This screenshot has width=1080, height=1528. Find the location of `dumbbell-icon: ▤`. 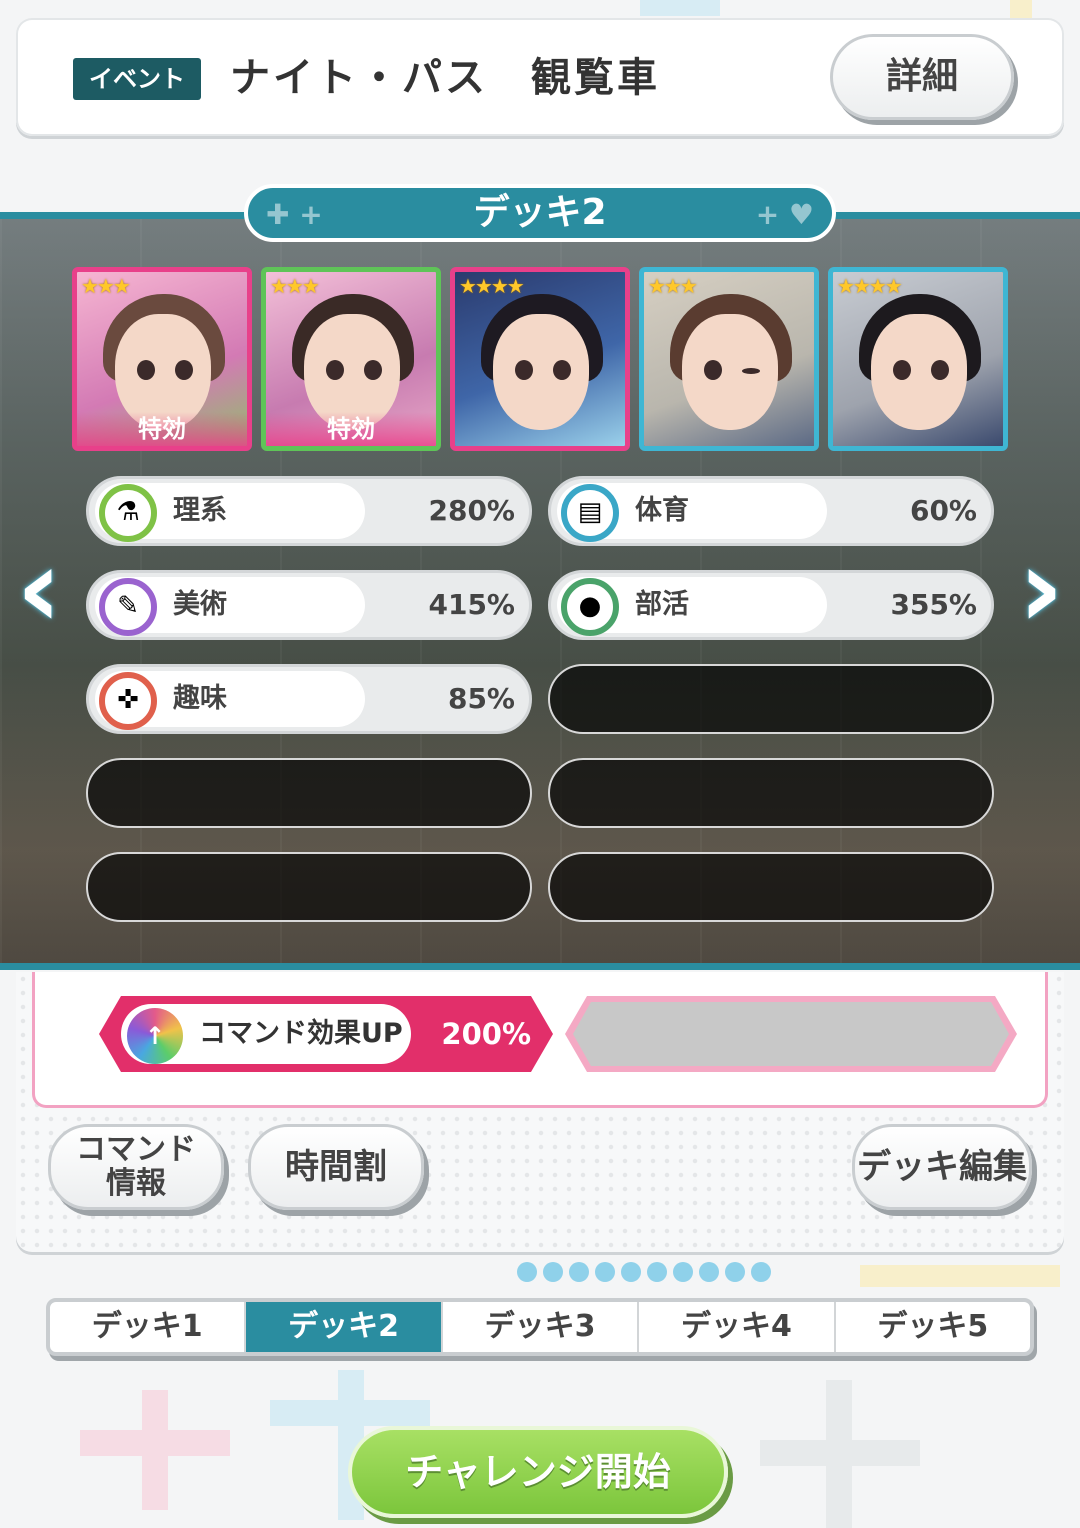

dumbbell-icon: ▤ is located at coordinates (590, 513).